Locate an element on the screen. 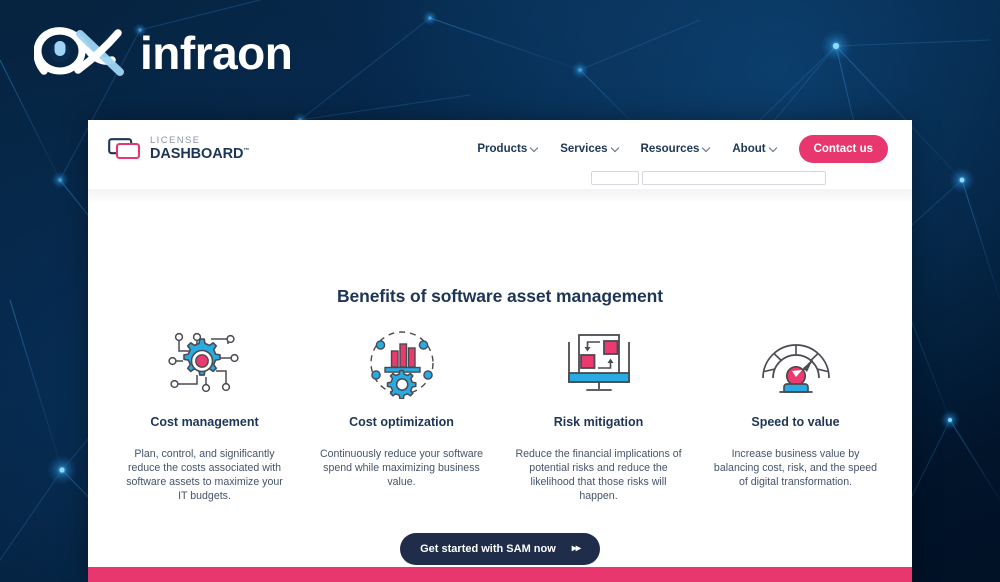 This screenshot has height=582, width=1000. benefit-title: Speed to value is located at coordinates (795, 422).